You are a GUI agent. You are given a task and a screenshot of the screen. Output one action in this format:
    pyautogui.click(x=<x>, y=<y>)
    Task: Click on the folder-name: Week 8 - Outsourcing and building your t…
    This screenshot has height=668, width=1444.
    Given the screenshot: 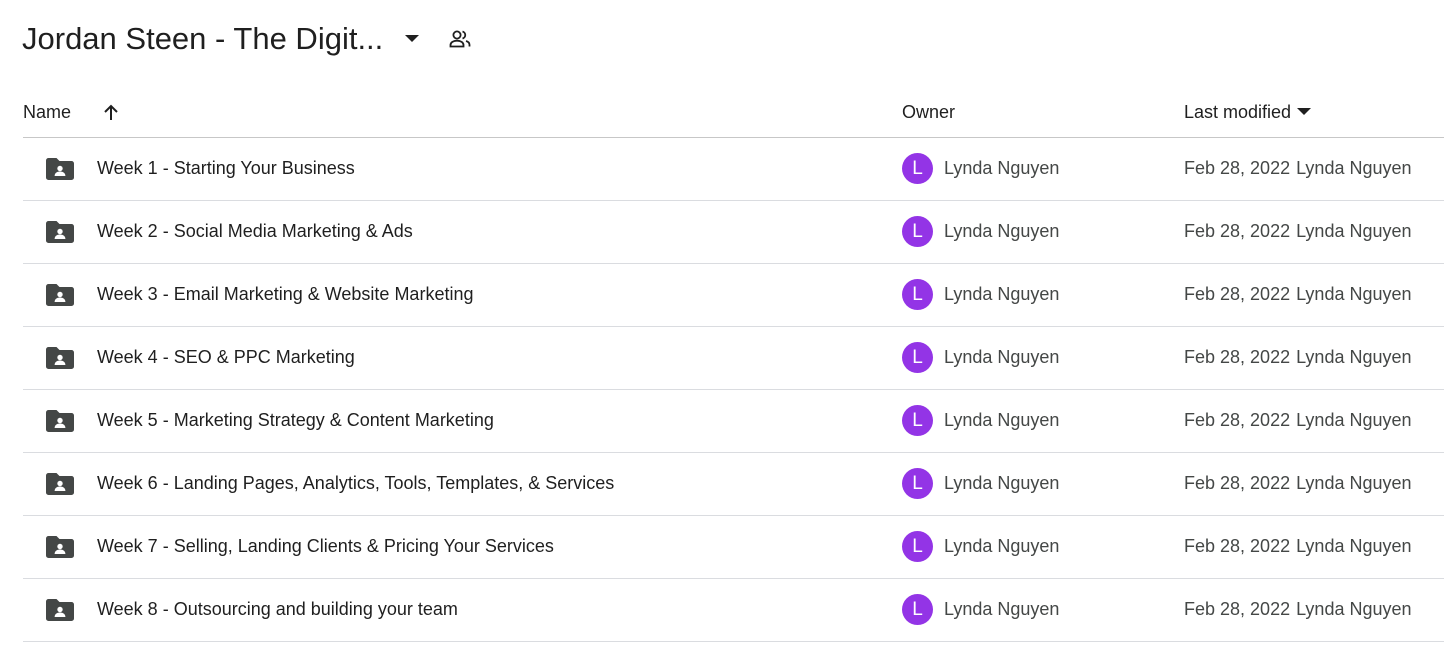 What is the action you would take?
    pyautogui.click(x=277, y=609)
    